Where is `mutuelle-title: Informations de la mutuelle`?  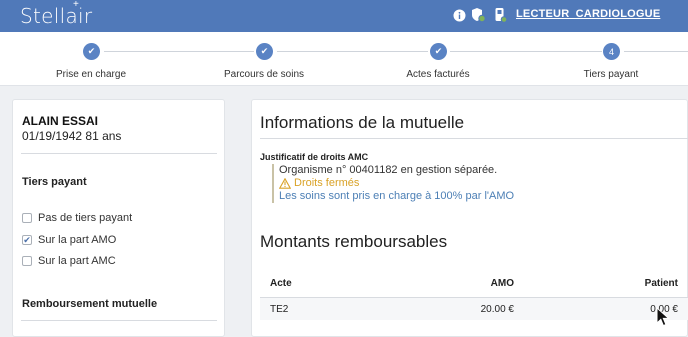 mutuelle-title: Informations de la mutuelle is located at coordinates (362, 122).